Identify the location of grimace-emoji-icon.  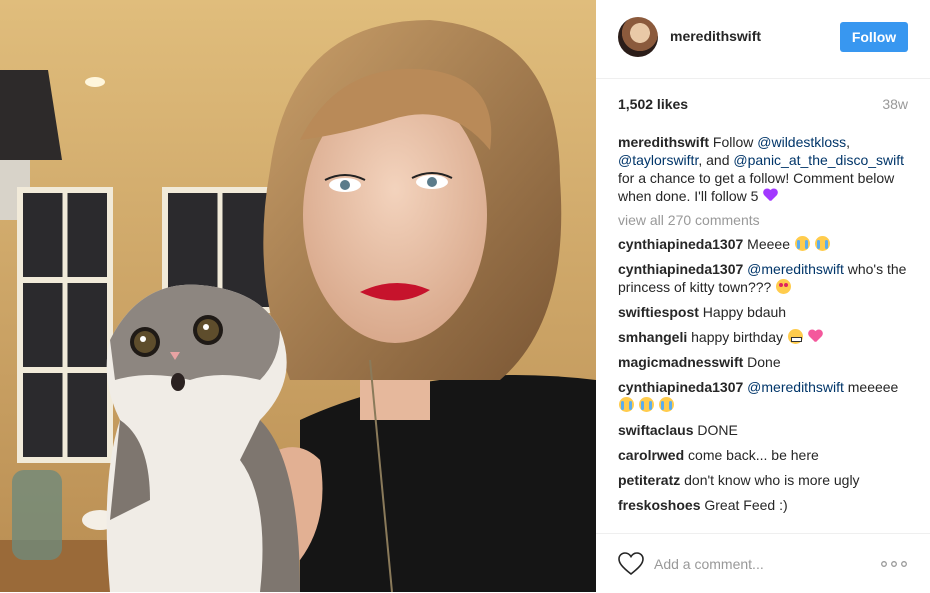
(795, 336).